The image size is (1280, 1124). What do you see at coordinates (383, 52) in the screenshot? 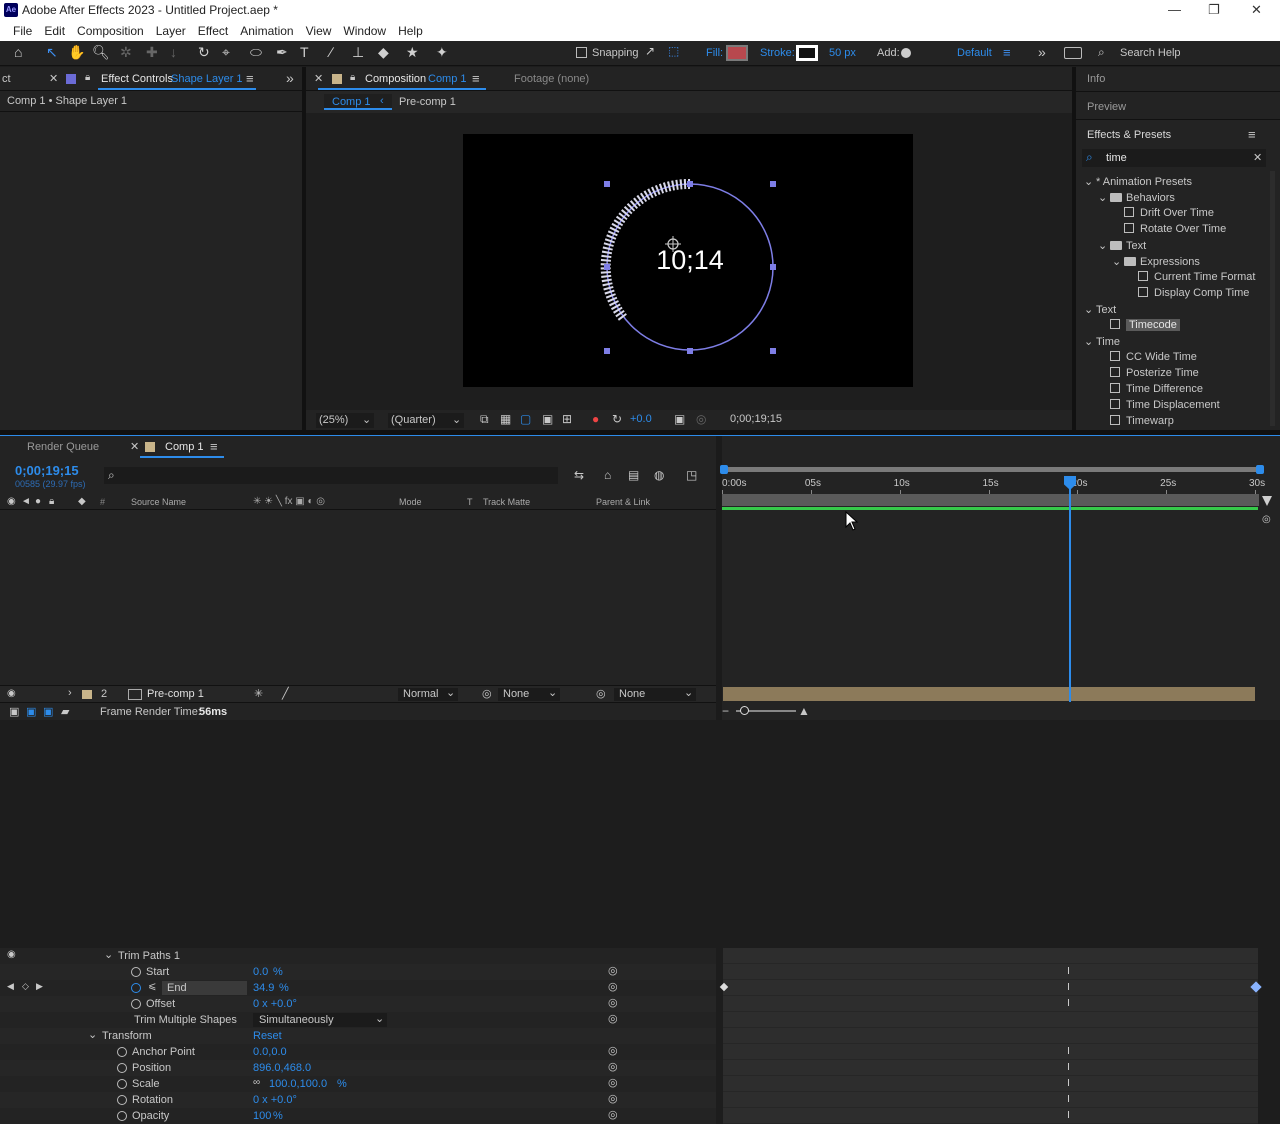
I see `eraser-tool-icon: ◆` at bounding box center [383, 52].